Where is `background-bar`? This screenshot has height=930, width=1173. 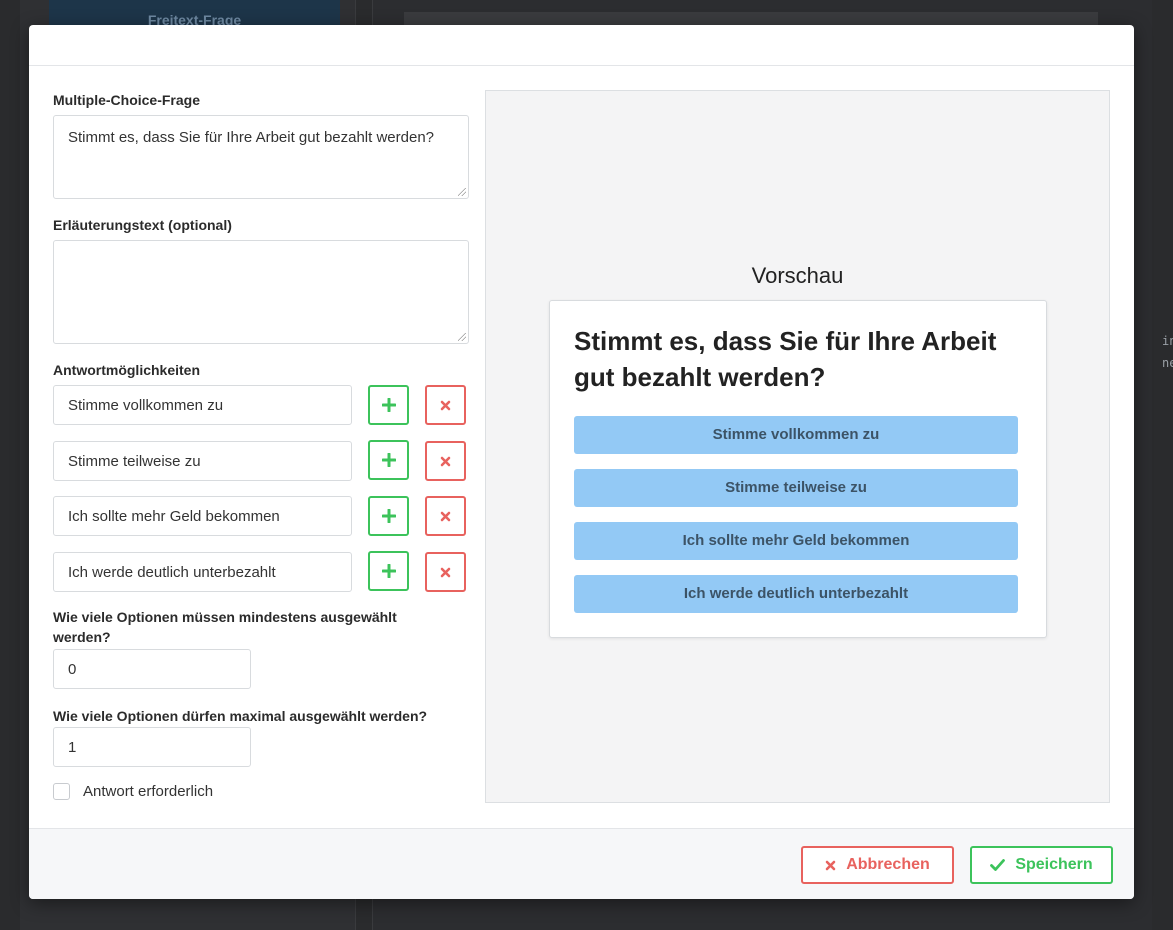
background-bar is located at coordinates (751, 19).